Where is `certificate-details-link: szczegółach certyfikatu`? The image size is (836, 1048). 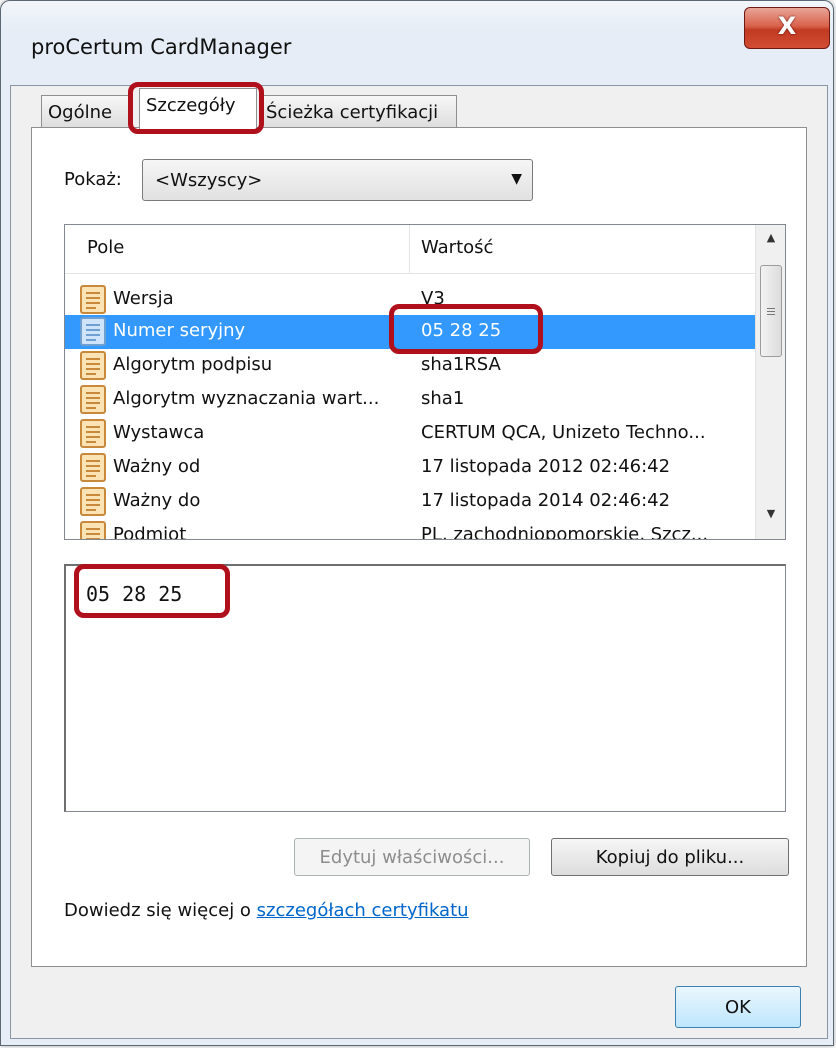
certificate-details-link: szczegółach certyfikatu is located at coordinates (363, 910).